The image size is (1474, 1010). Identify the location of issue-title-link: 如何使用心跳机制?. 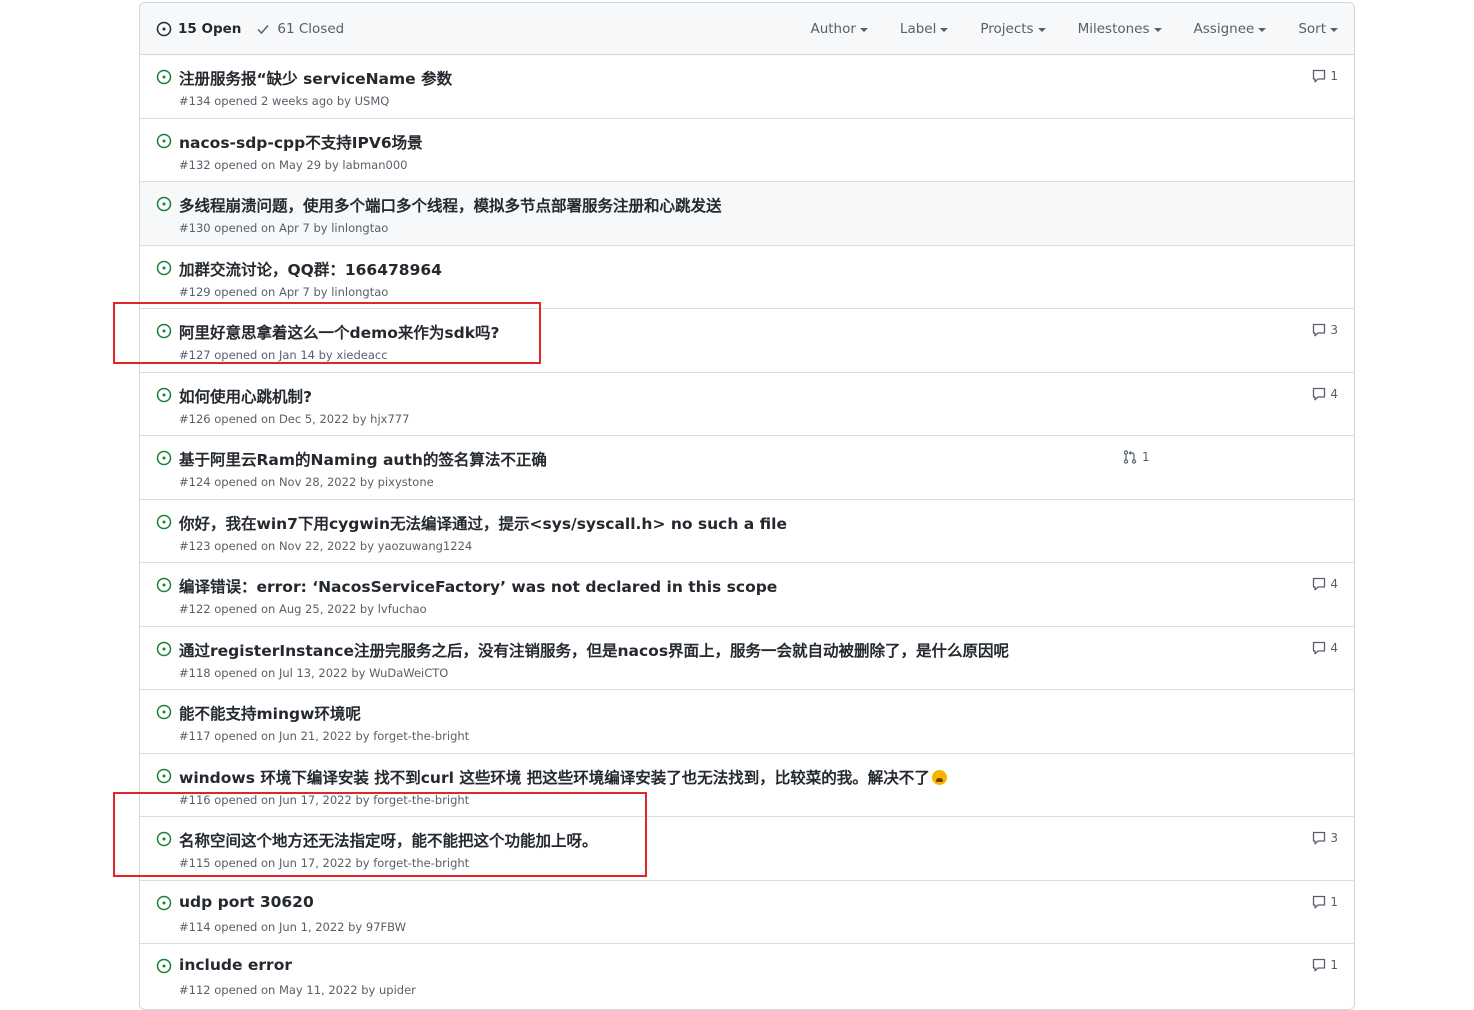
(245, 396).